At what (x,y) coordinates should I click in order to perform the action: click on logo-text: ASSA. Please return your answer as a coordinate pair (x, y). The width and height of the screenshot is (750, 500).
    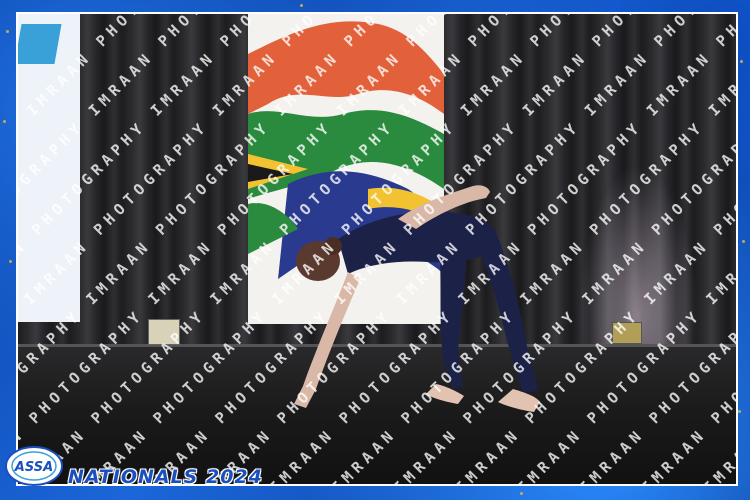
    Looking at the image, I should click on (33, 467).